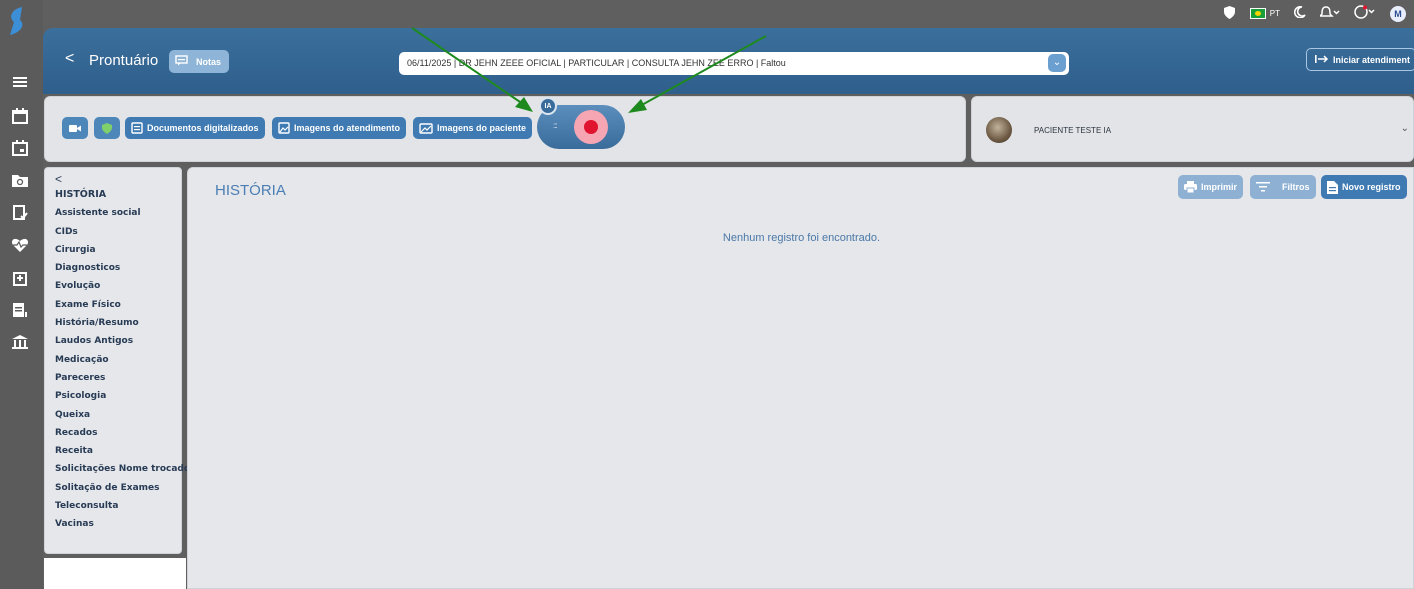  What do you see at coordinates (426, 128) in the screenshot?
I see `images-icon` at bounding box center [426, 128].